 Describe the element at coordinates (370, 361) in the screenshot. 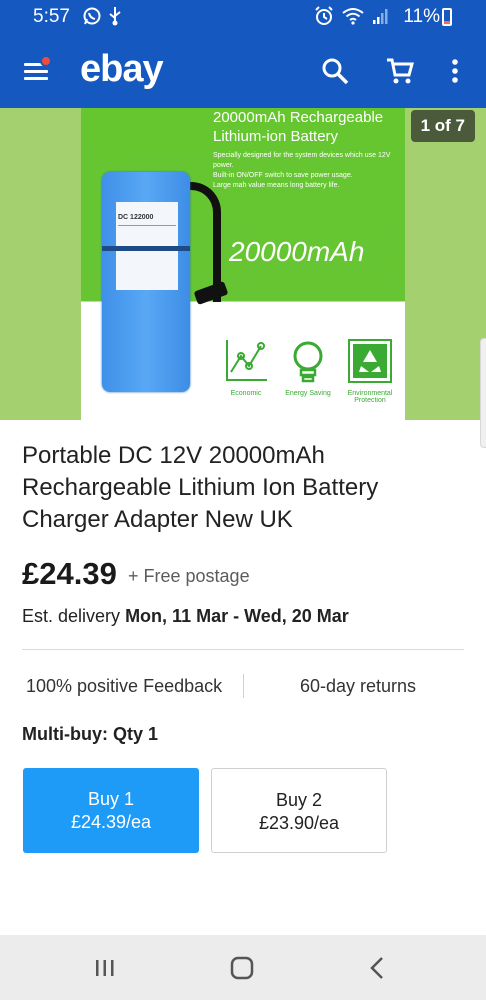

I see `recycle-icon` at that location.